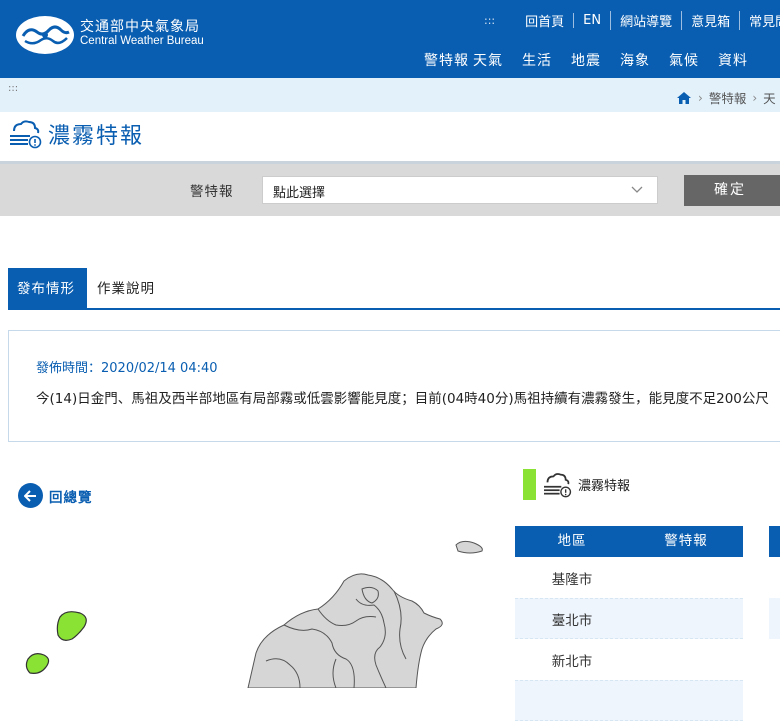  I want to click on logo-title-en: Central Weather Bureau, so click(142, 41).